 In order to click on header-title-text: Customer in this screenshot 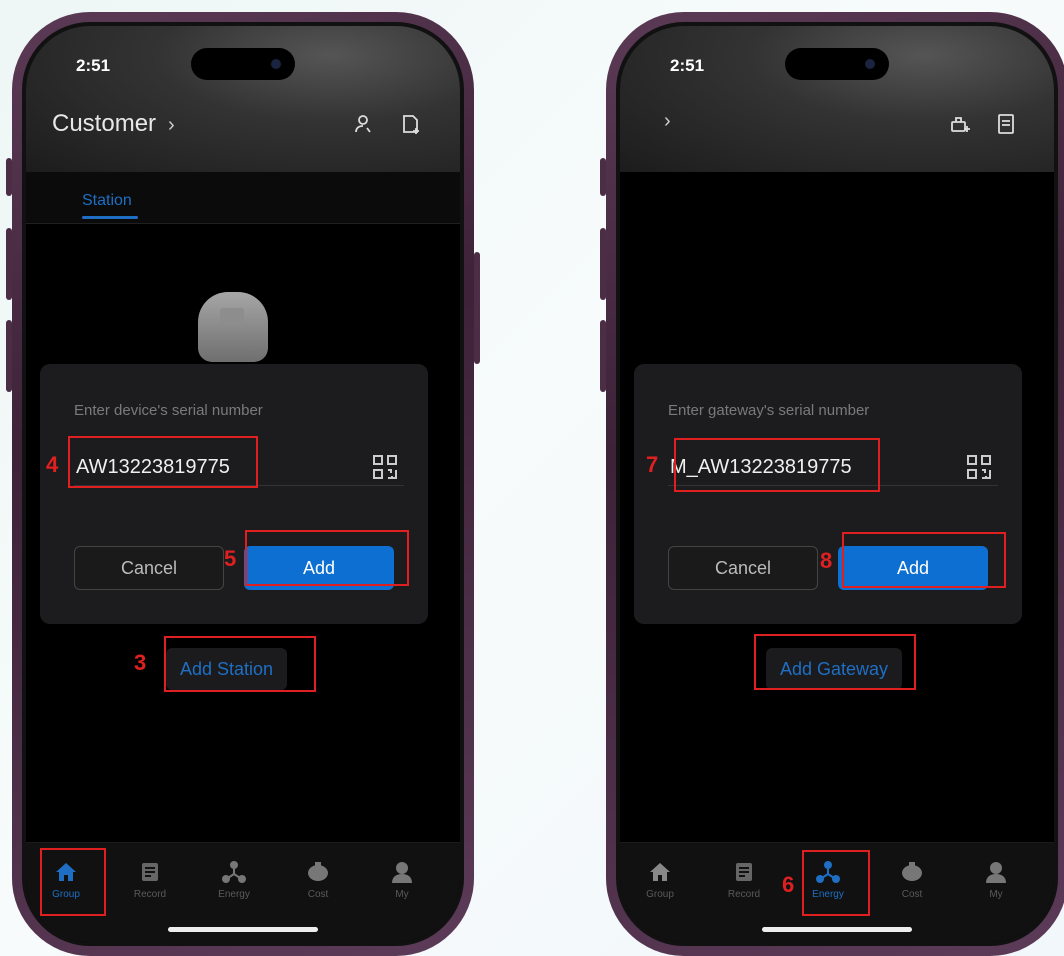, I will do `click(104, 123)`.